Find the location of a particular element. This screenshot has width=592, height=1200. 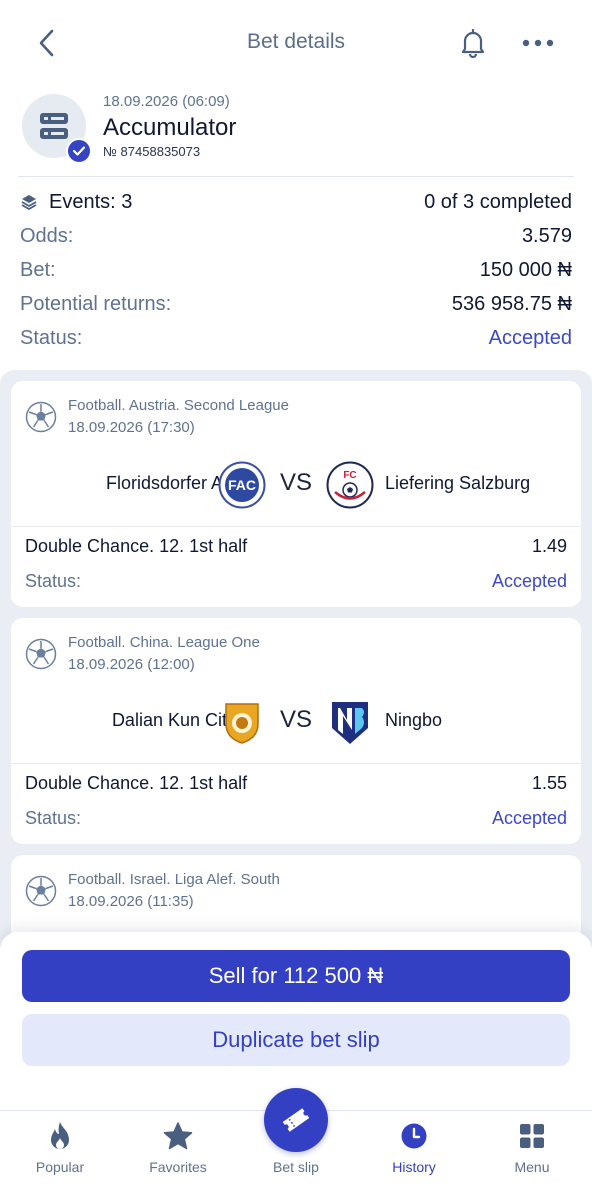

bet-label: Bet: is located at coordinates (38, 269).